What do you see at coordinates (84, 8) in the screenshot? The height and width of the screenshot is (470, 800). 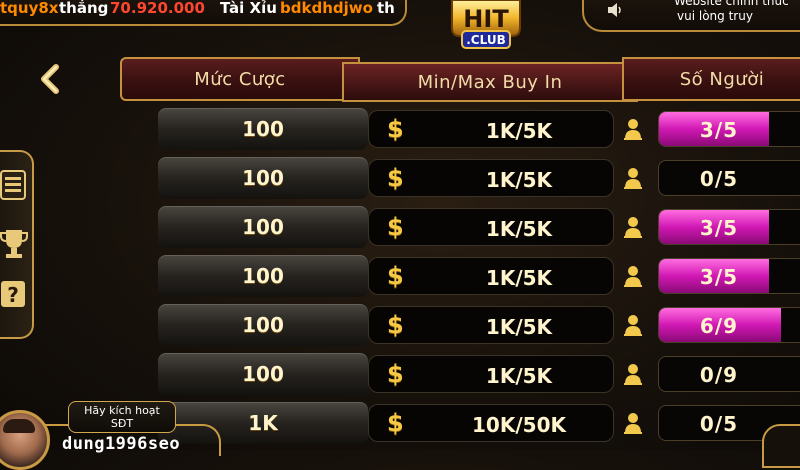 I see `ticker-won-label: thắng` at bounding box center [84, 8].